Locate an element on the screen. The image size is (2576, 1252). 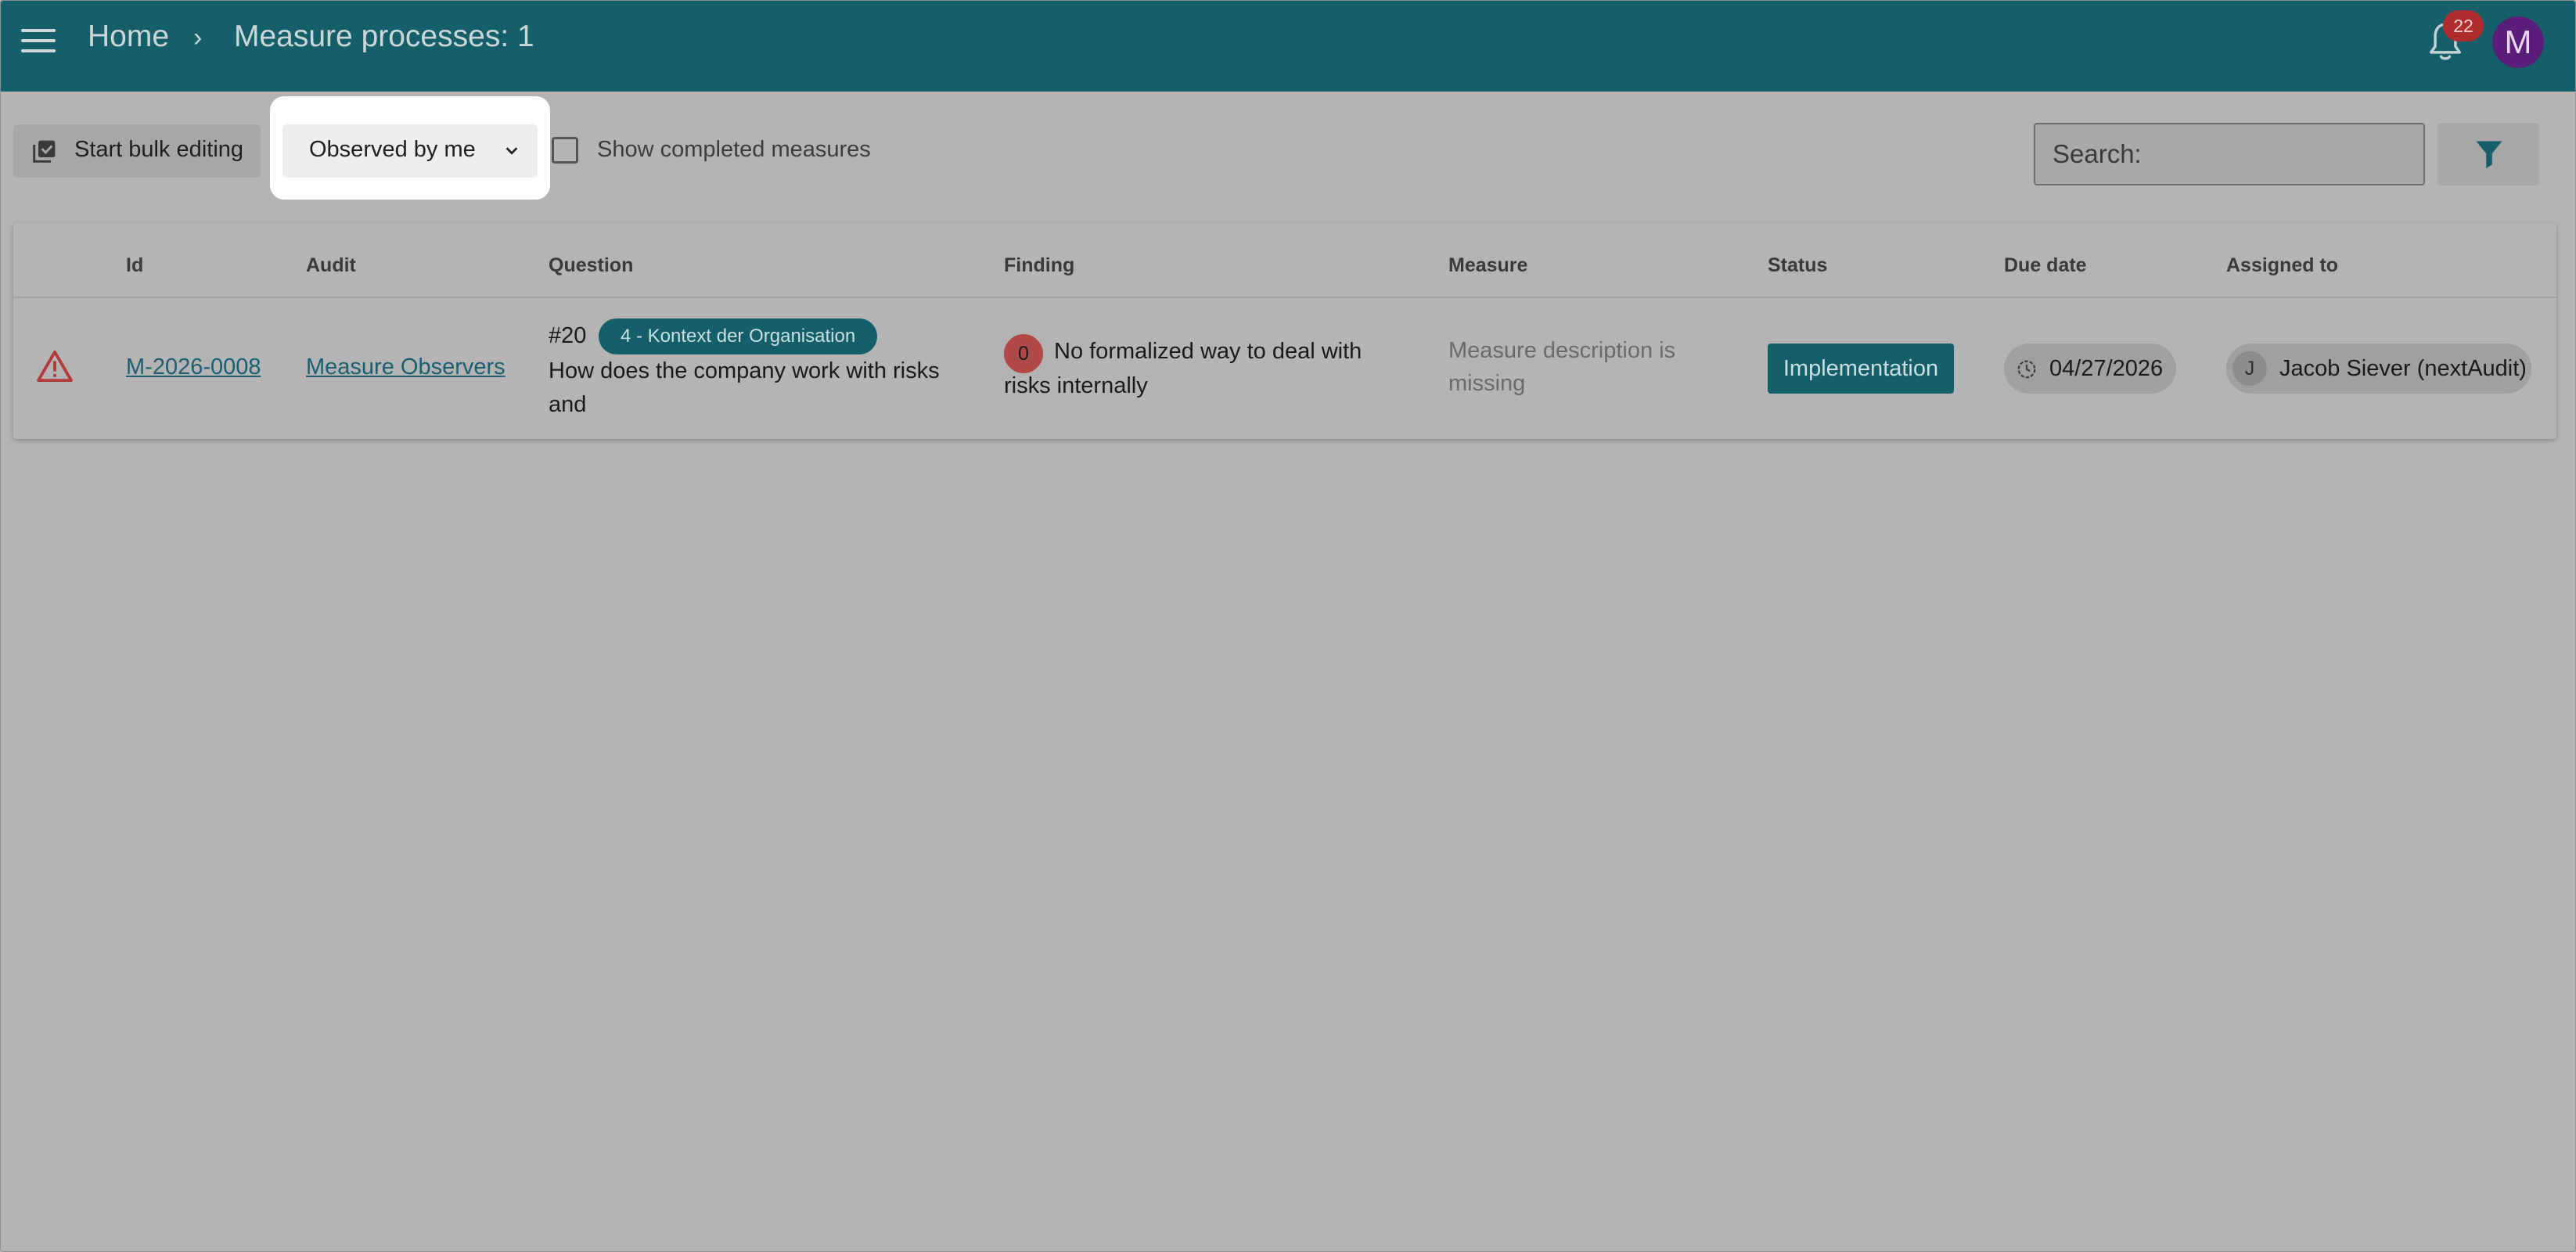
header-divider is located at coordinates (1284, 297).